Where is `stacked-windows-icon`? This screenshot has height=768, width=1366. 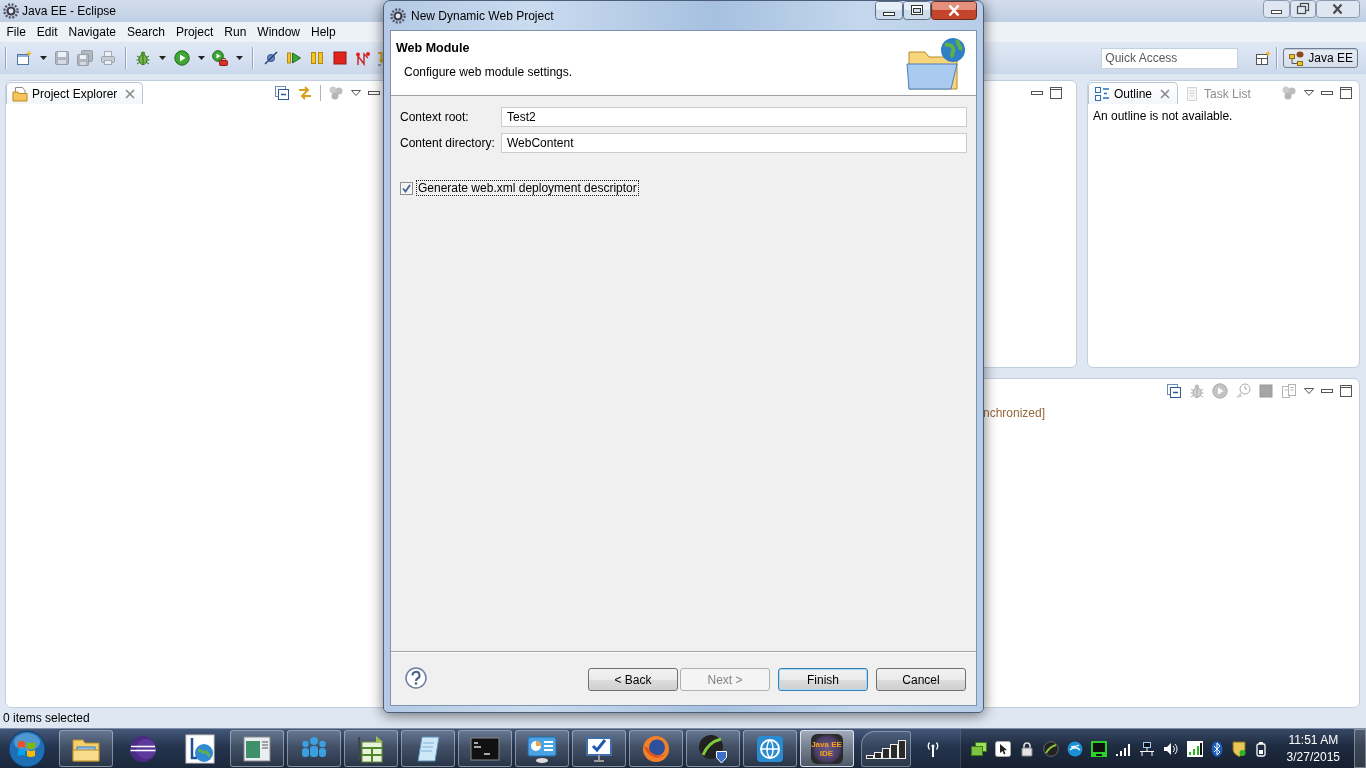 stacked-windows-icon is located at coordinates (979, 748).